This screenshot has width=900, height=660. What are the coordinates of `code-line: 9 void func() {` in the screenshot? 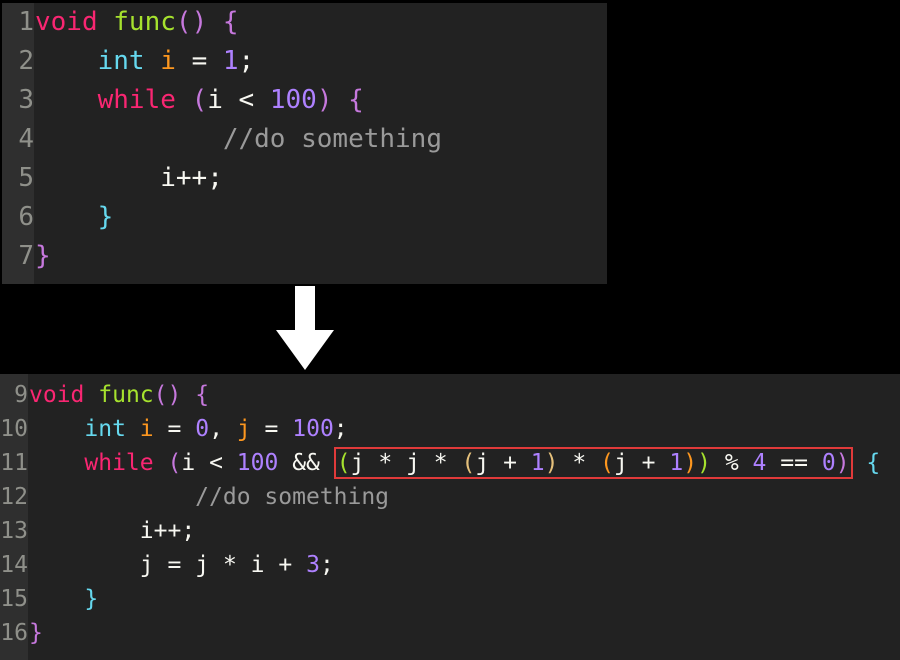 It's located at (450, 395).